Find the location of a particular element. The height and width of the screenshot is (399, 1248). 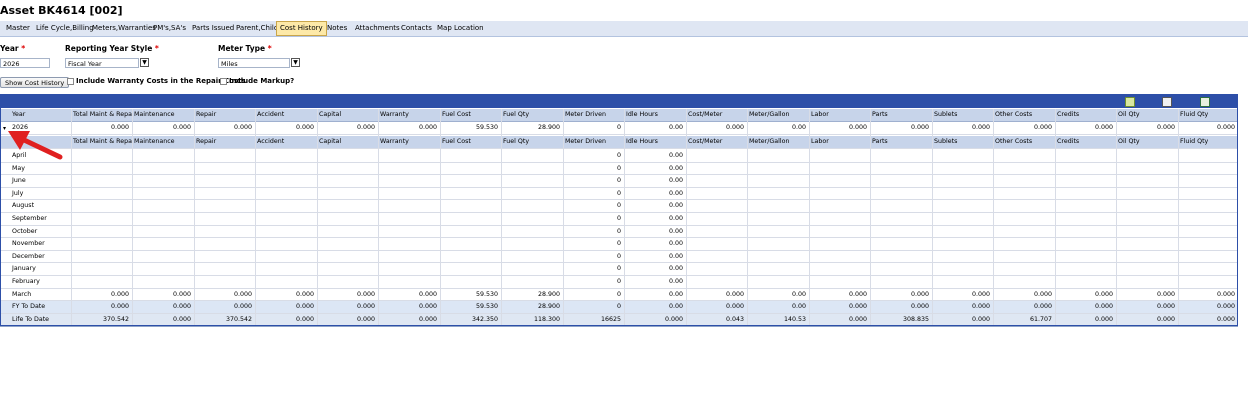

table-cell: 118.300 is located at coordinates (546, 319).